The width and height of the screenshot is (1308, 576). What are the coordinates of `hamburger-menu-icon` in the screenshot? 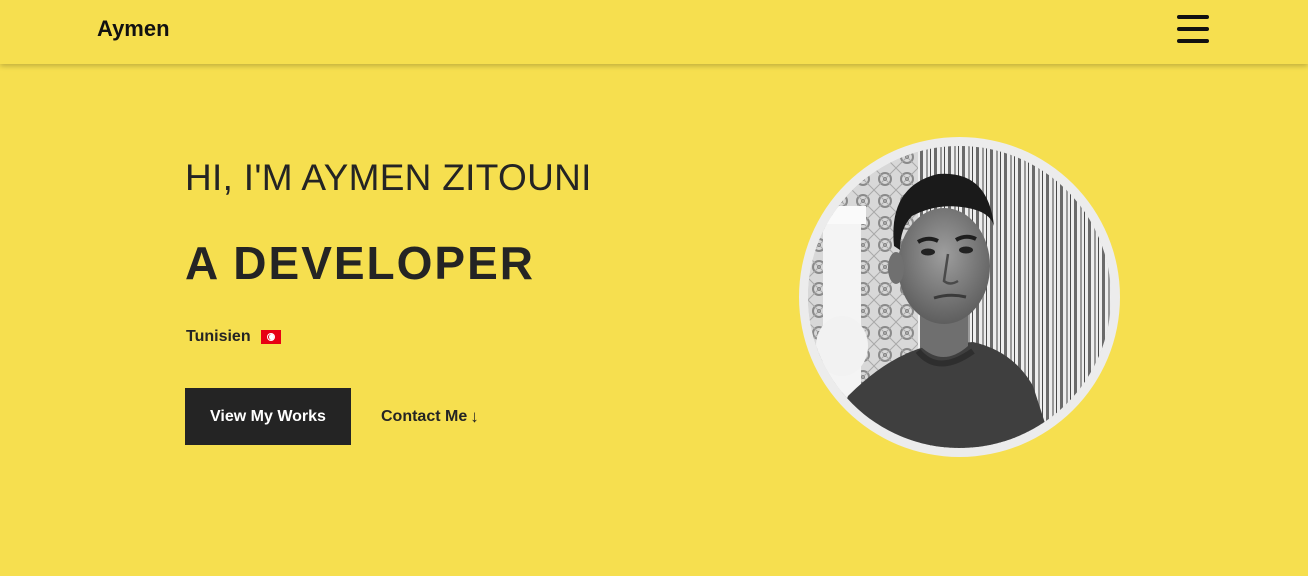 It's located at (1193, 30).